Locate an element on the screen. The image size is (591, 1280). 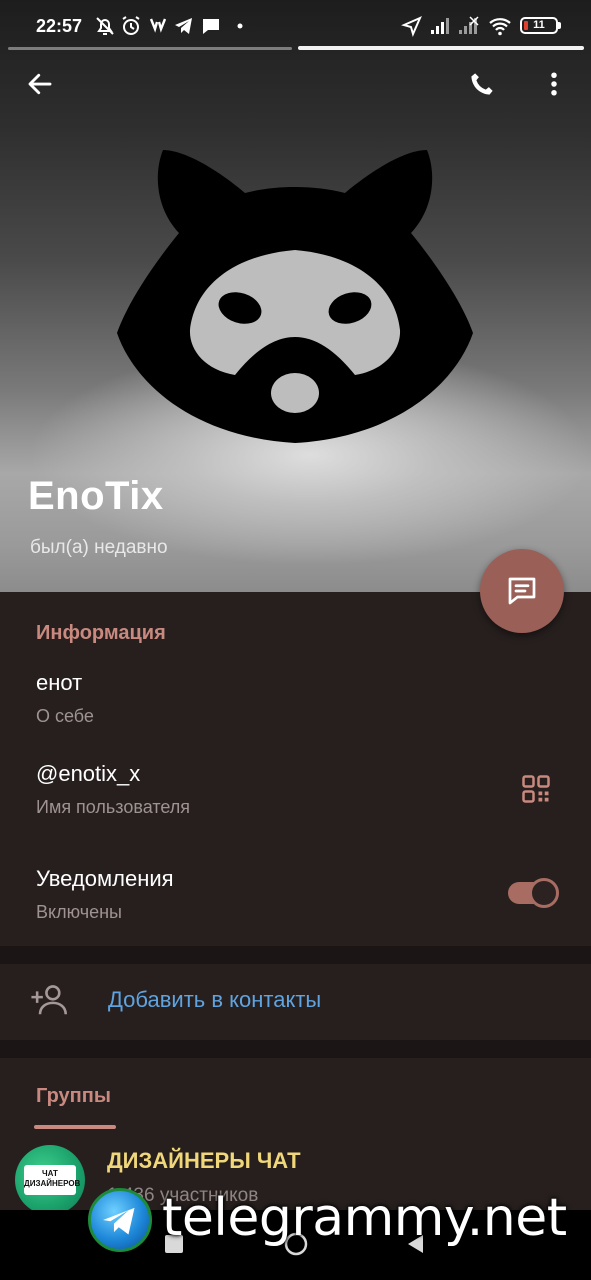
battery-level: 11 is located at coordinates (539, 25).